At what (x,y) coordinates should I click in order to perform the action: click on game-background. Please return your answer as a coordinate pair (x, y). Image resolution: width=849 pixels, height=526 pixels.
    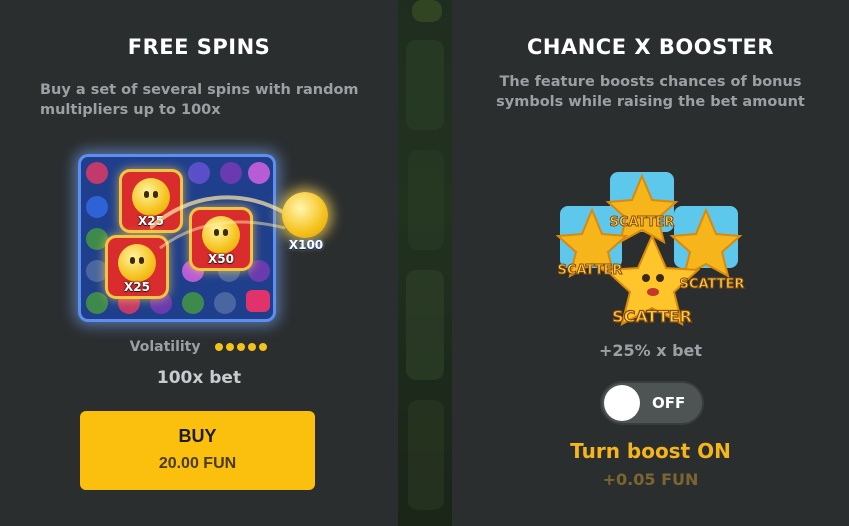
    Looking at the image, I should click on (425, 263).